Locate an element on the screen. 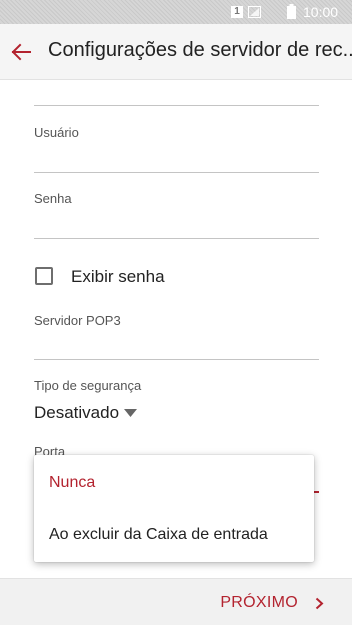  next-button: PRÓXIMO is located at coordinates (282, 602).